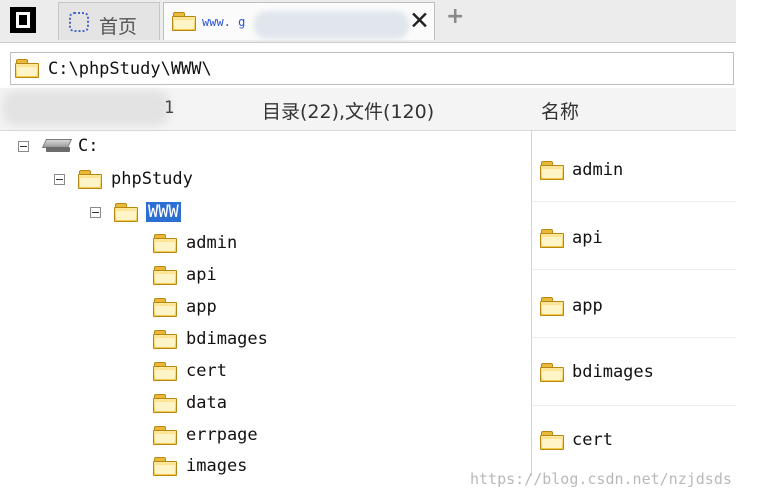  I want to click on list-item: cert, so click(576, 440).